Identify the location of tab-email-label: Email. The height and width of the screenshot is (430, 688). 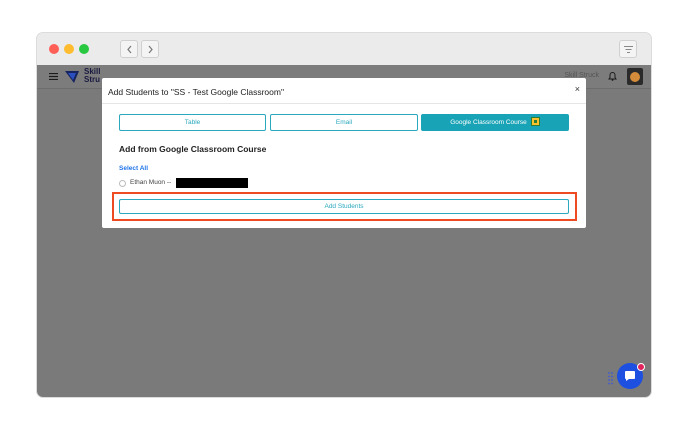
(344, 122).